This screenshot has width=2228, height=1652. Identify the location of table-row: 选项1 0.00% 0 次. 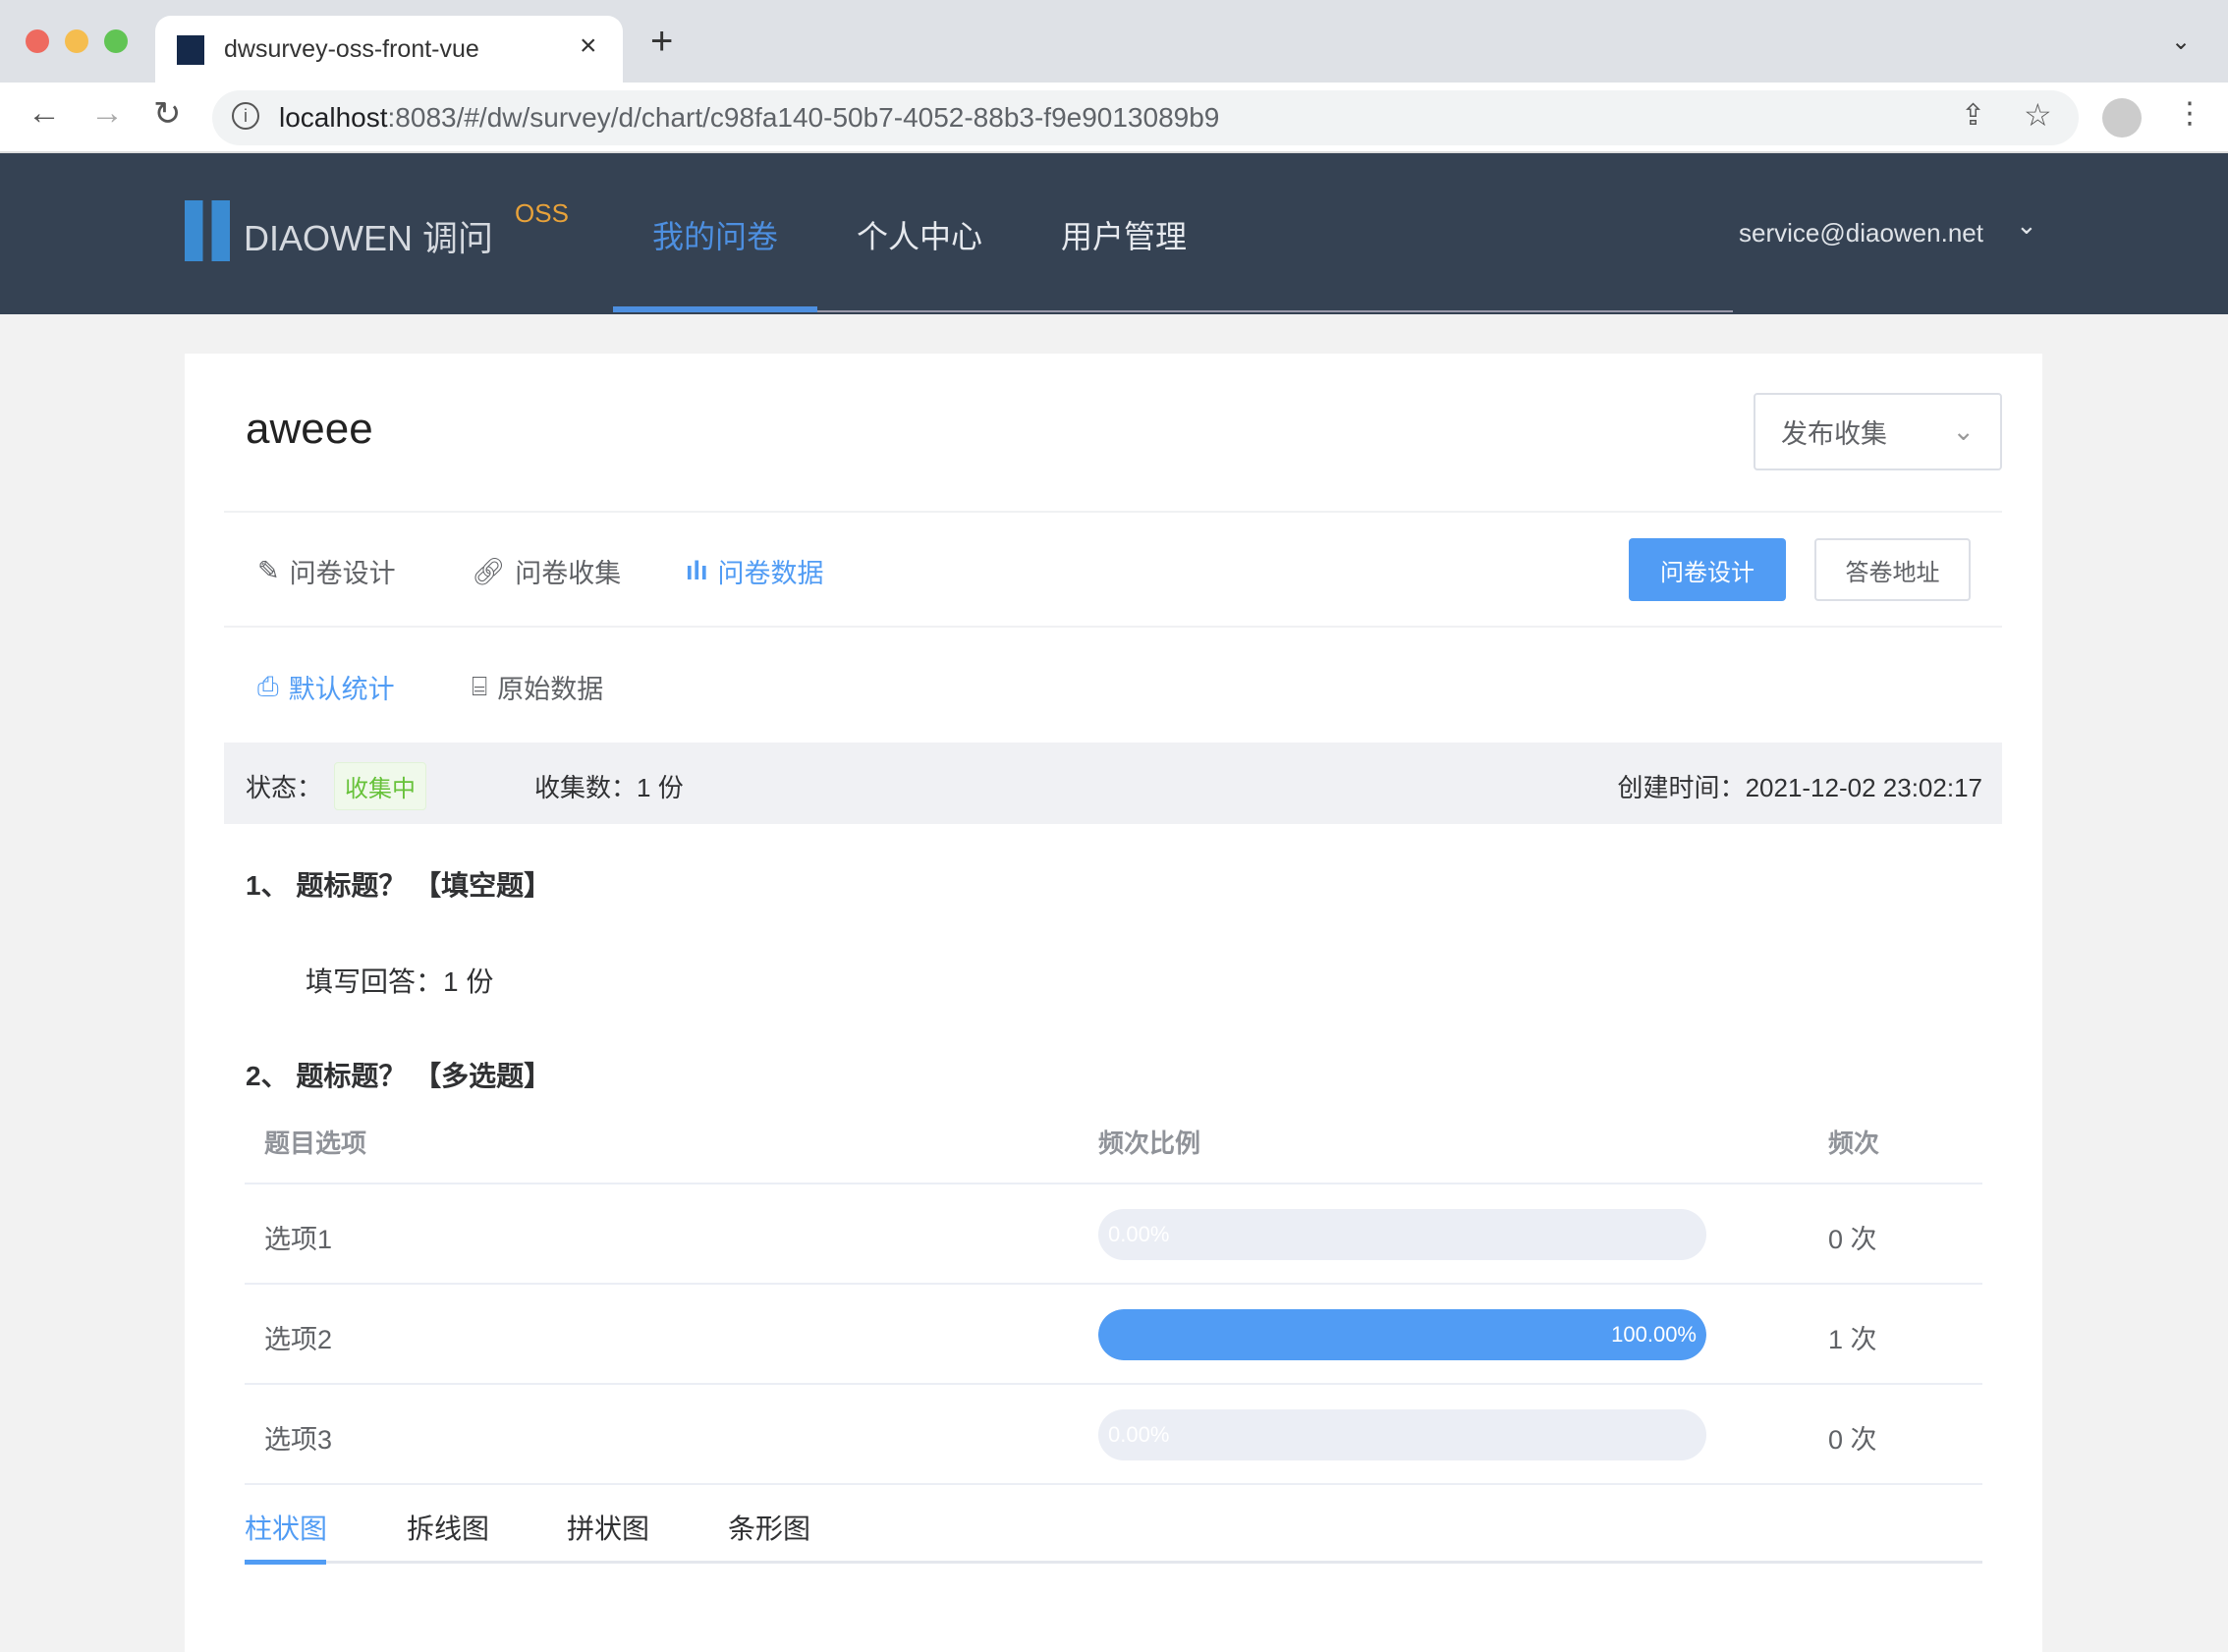
(1113, 1234).